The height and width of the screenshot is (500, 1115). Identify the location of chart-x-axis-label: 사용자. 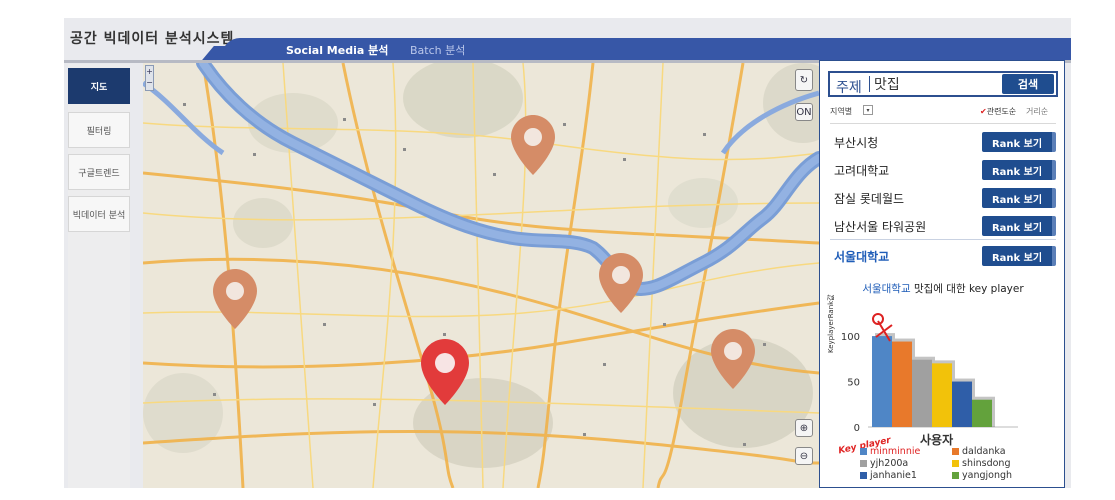
(937, 440).